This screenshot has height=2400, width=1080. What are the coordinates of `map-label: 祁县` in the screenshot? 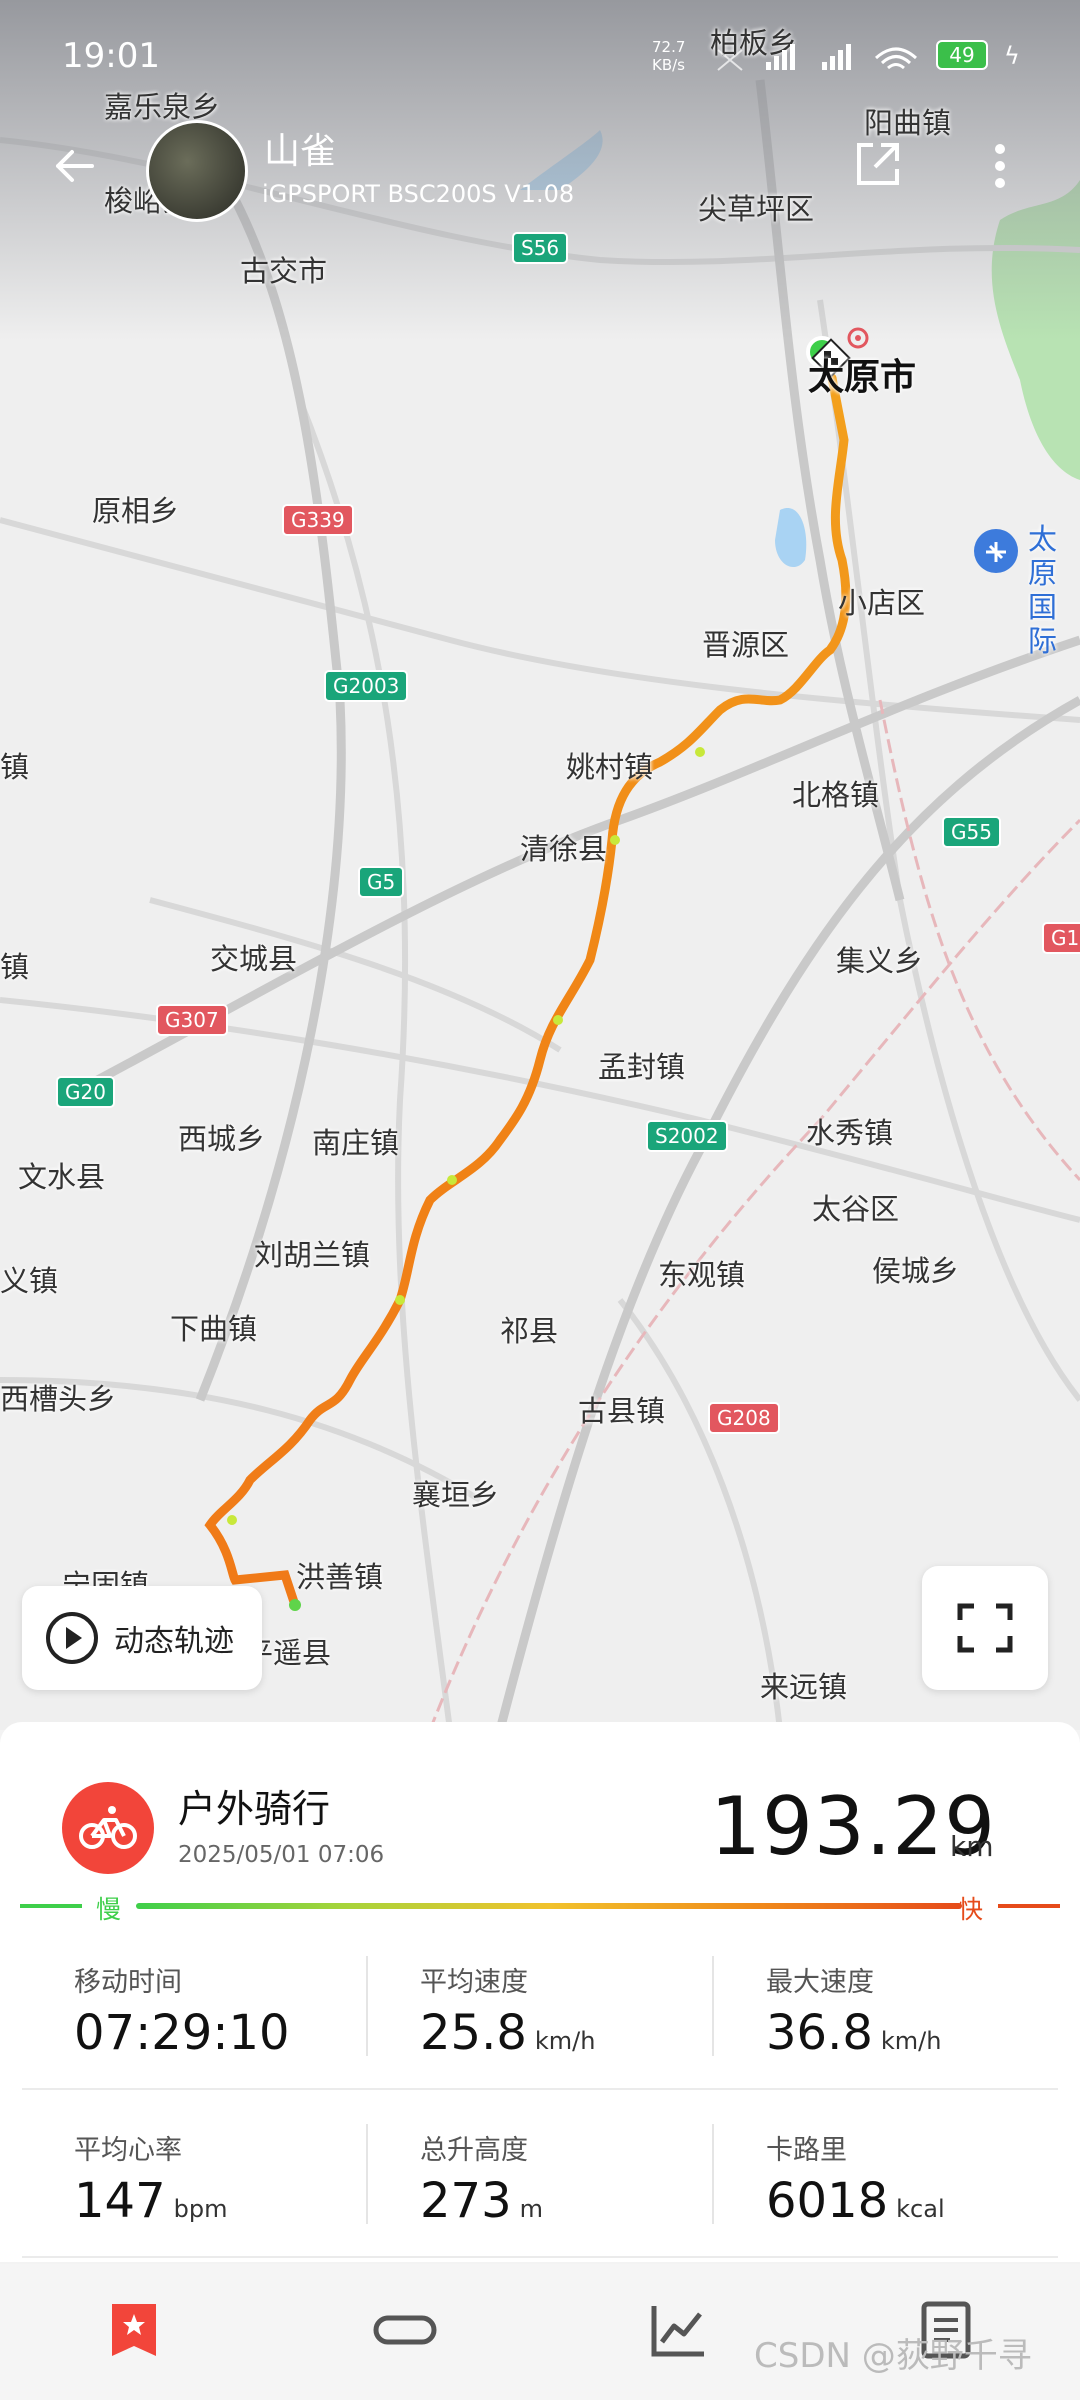 It's located at (529, 1331).